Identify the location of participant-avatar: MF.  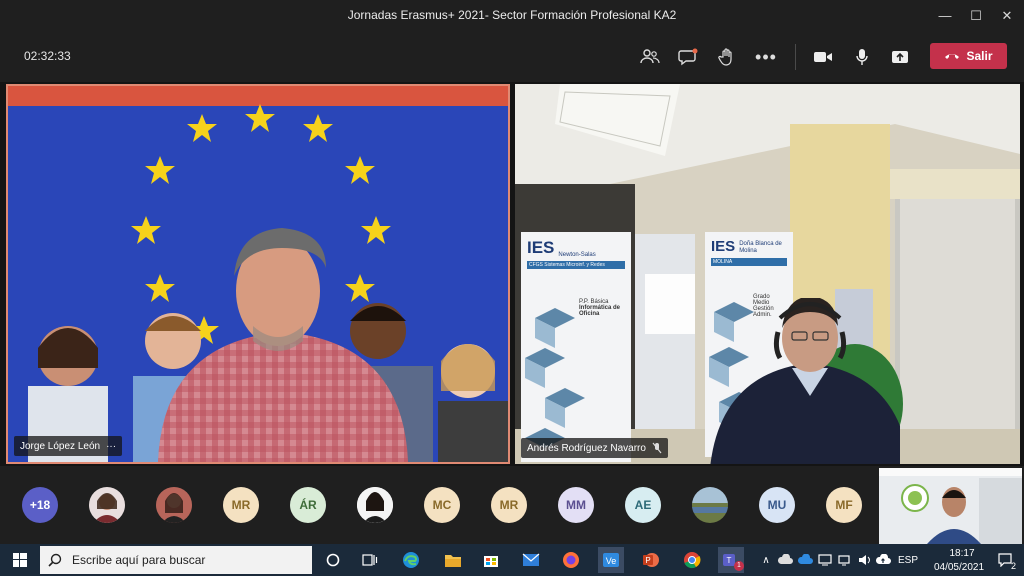
(844, 505).